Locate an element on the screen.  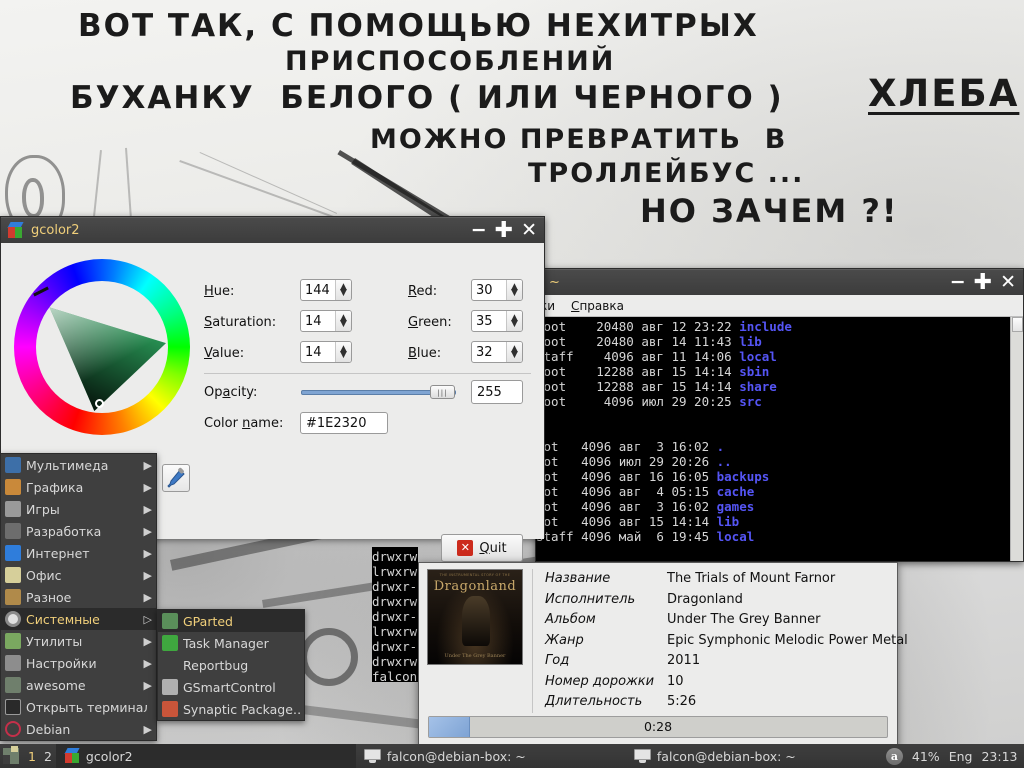
menu-item-8: Утилиты ▶ is located at coordinates (78, 641).